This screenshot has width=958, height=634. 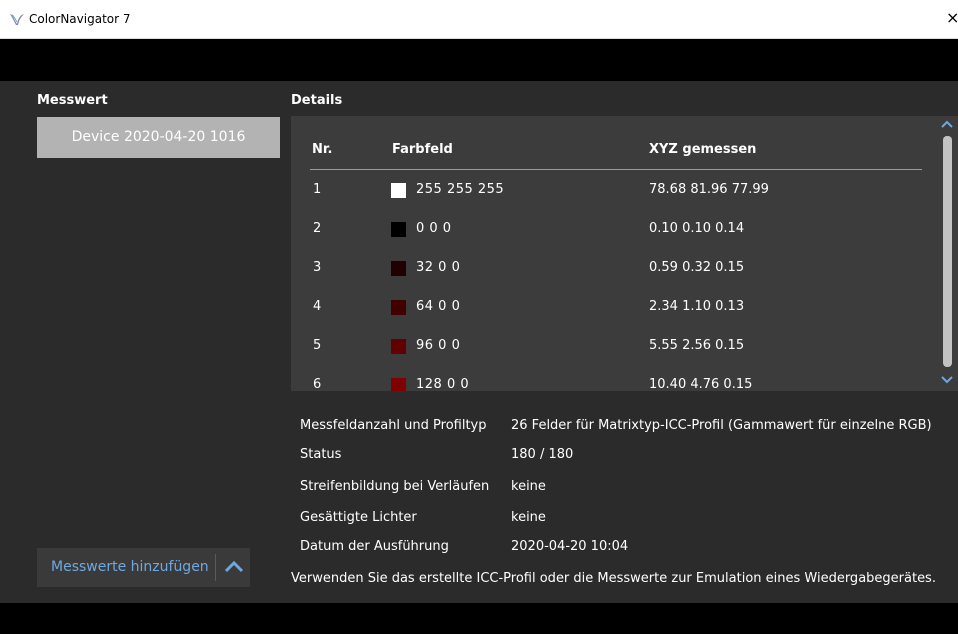 What do you see at coordinates (613, 379) in the screenshot?
I see `table-row: 6 128 0 0 10.40 4.76 0.15` at bounding box center [613, 379].